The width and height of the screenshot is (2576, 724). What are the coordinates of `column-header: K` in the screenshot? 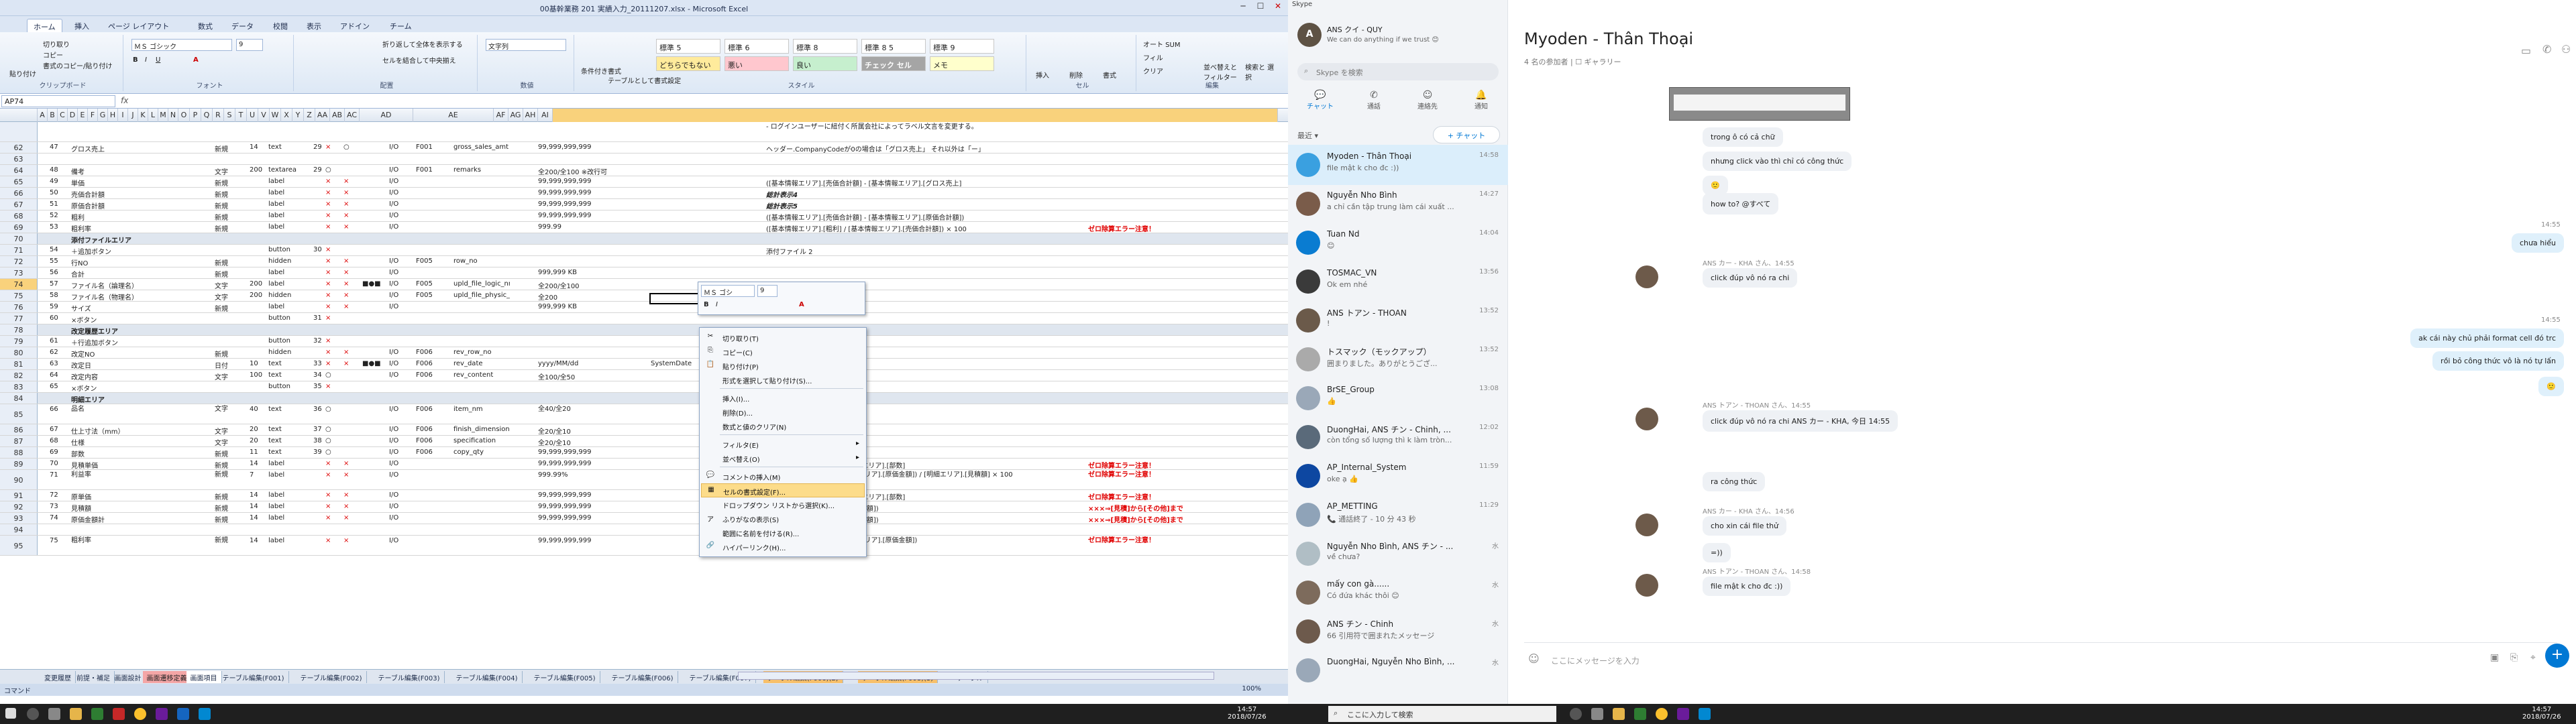 It's located at (143, 115).